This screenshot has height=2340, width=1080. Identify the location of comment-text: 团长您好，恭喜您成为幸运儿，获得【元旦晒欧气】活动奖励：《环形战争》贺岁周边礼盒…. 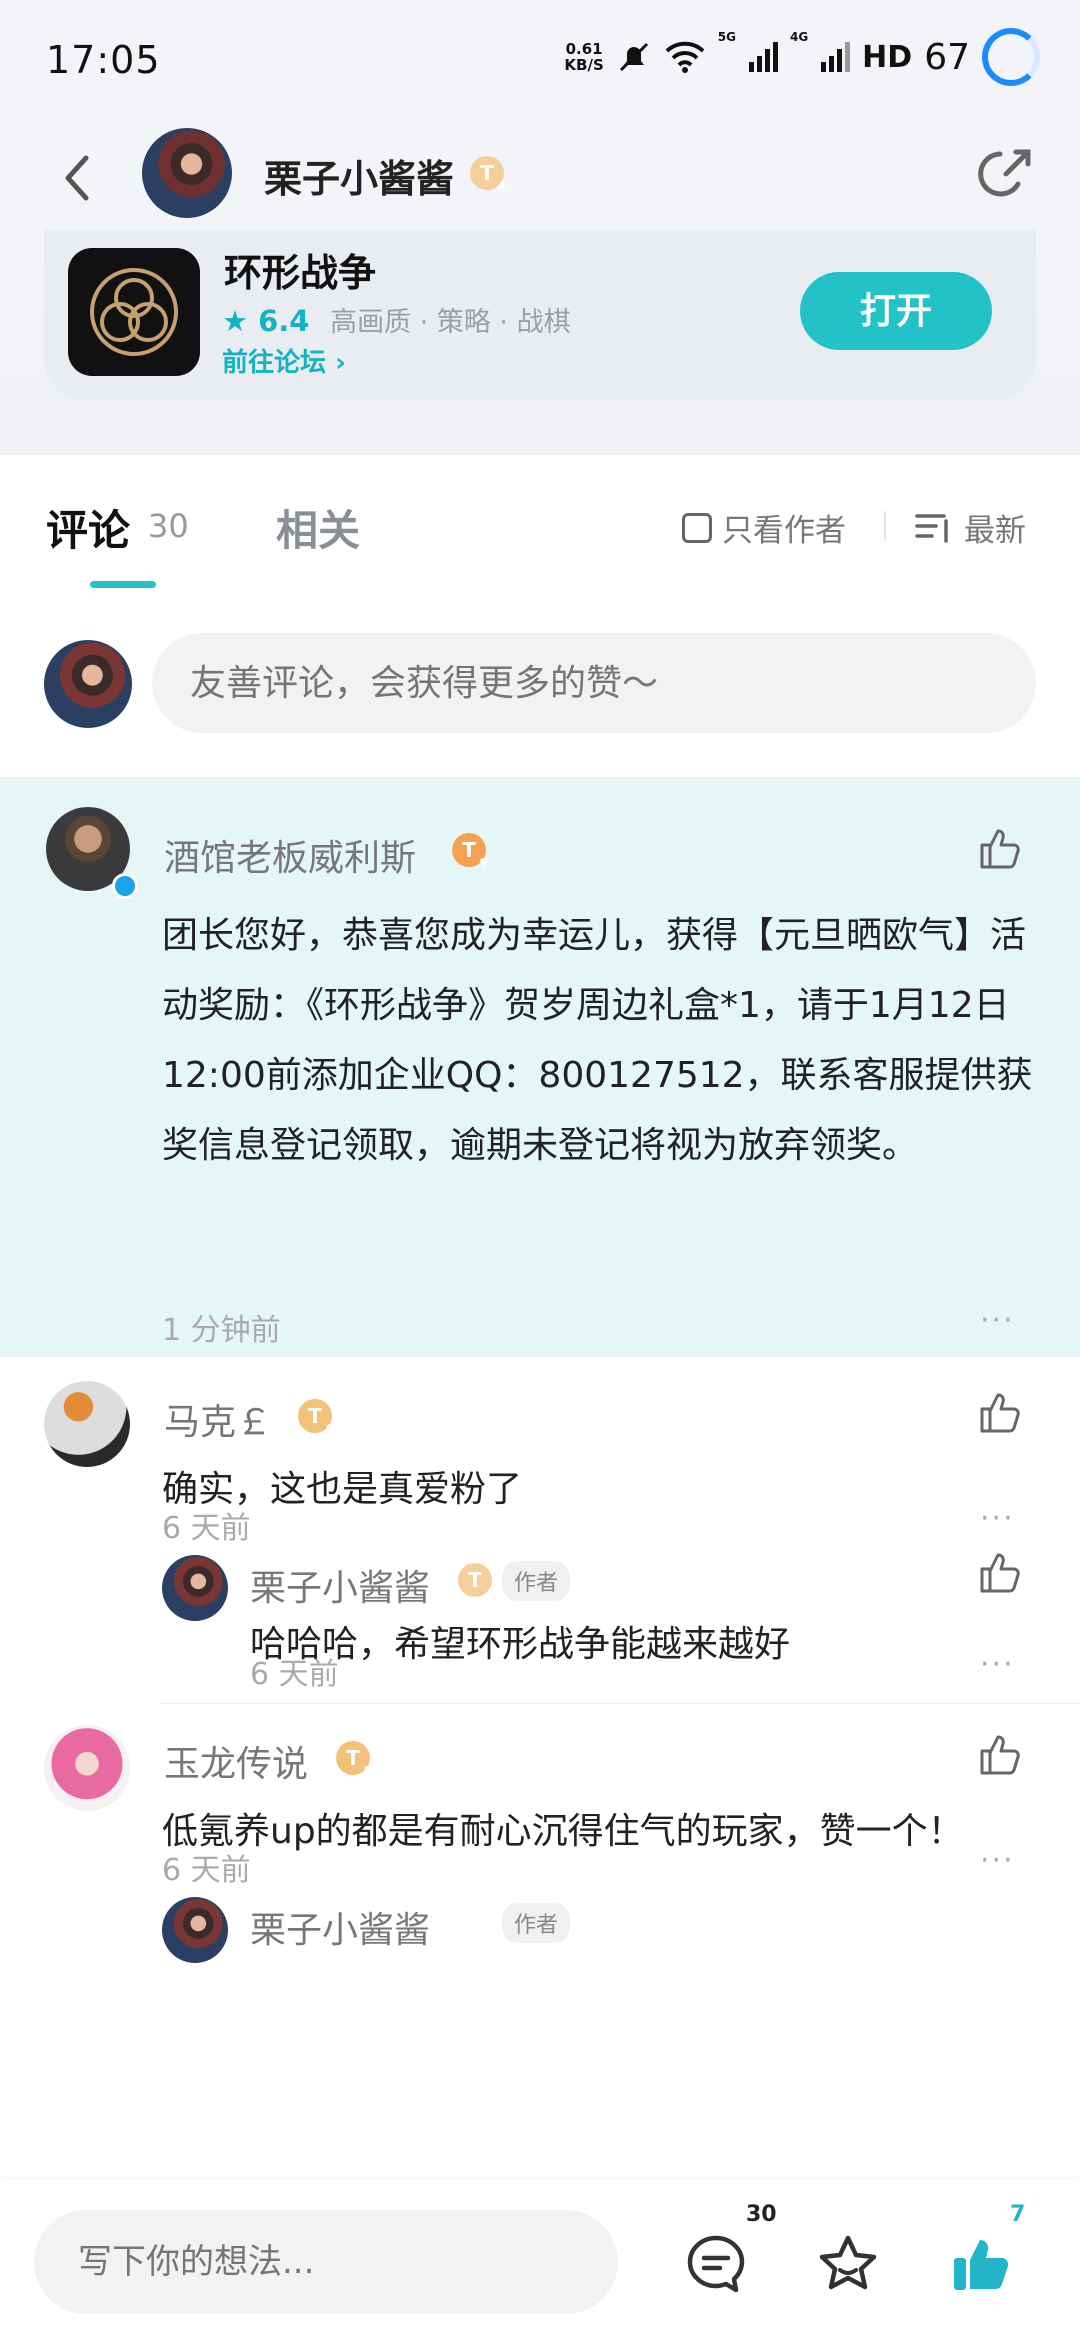
(597, 1040).